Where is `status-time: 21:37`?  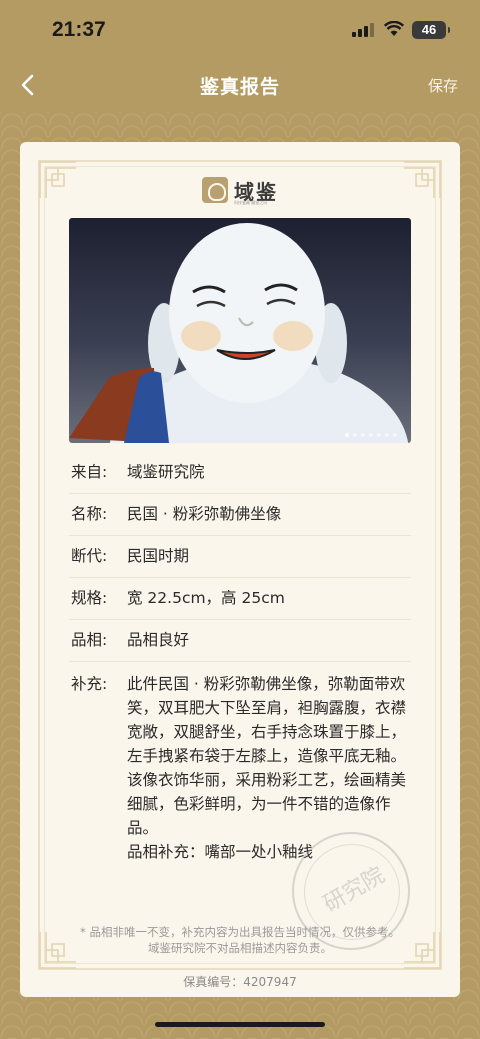 status-time: 21:37 is located at coordinates (79, 29).